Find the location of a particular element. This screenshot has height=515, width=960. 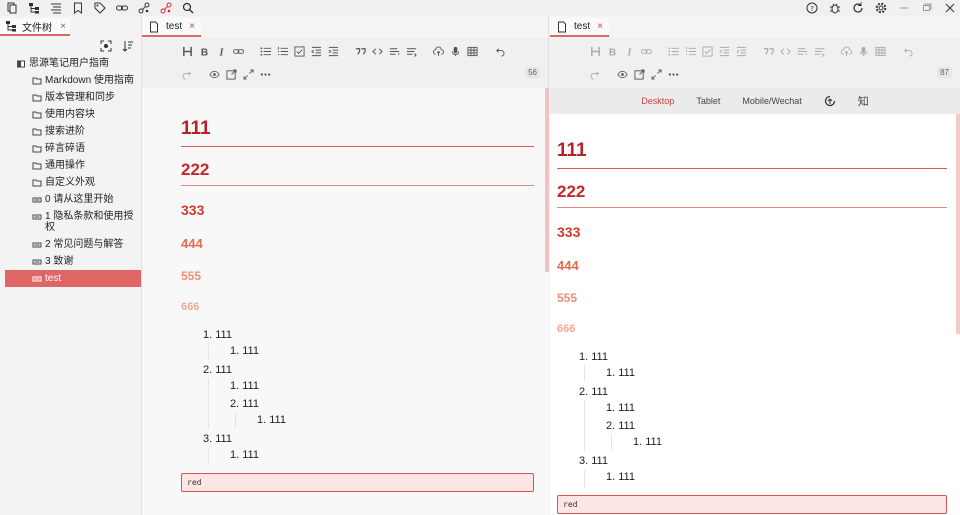

tree-item-markdown: Markdown 使用指南 is located at coordinates (70, 80).